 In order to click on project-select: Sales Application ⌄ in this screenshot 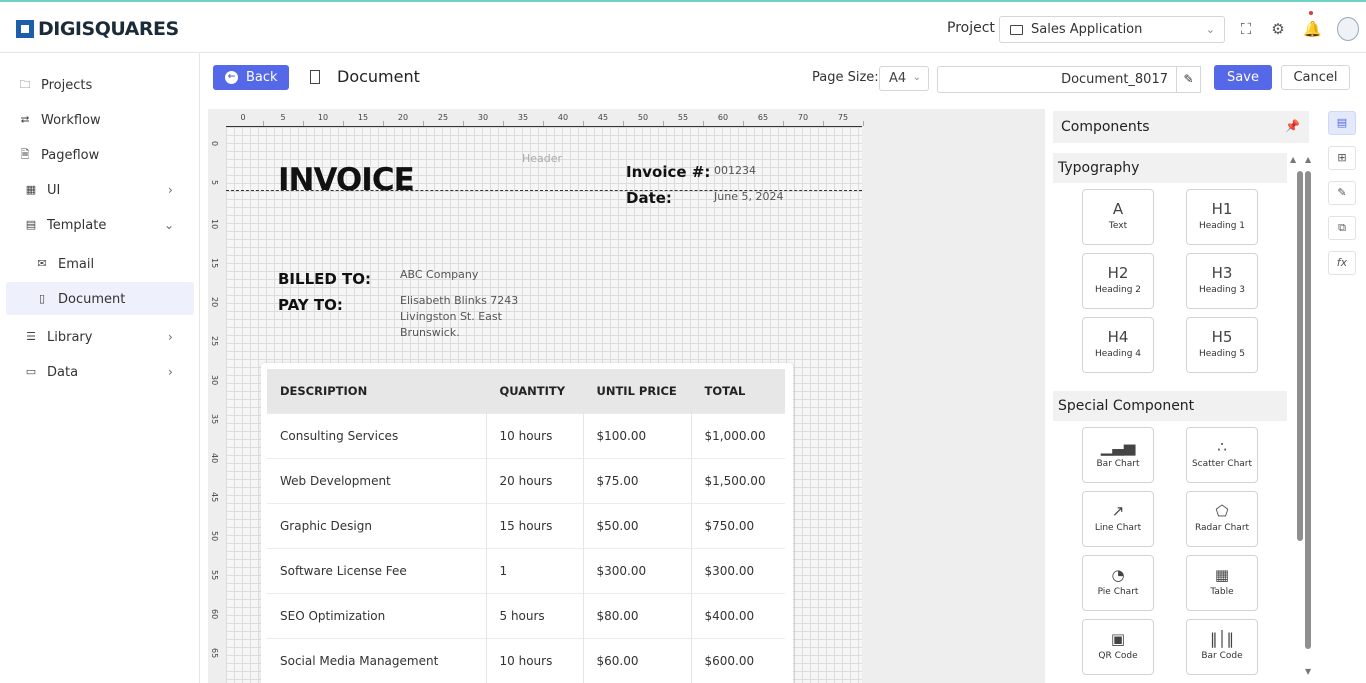, I will do `click(1112, 29)`.